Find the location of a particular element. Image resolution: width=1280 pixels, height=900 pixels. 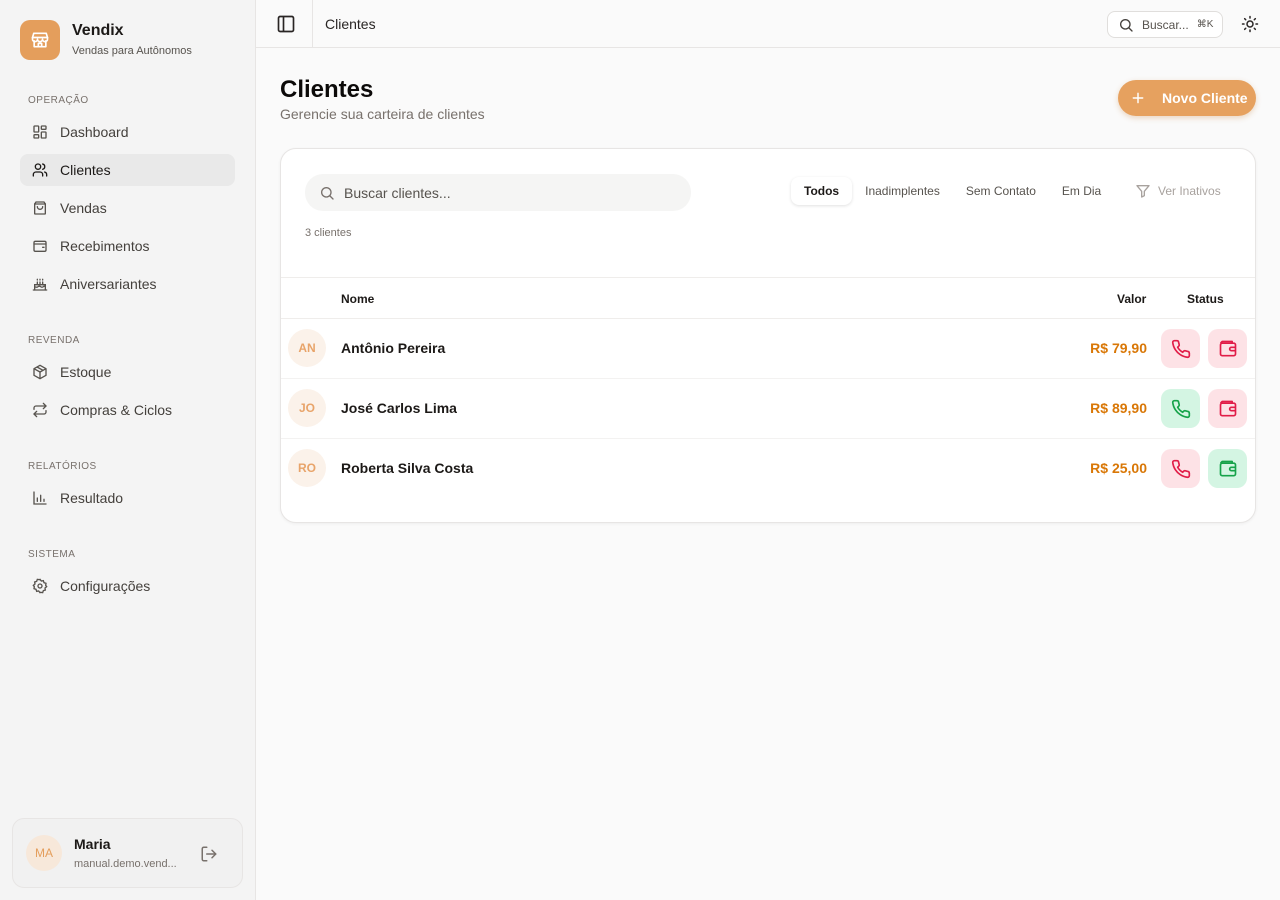

repeat-icon is located at coordinates (40, 410).